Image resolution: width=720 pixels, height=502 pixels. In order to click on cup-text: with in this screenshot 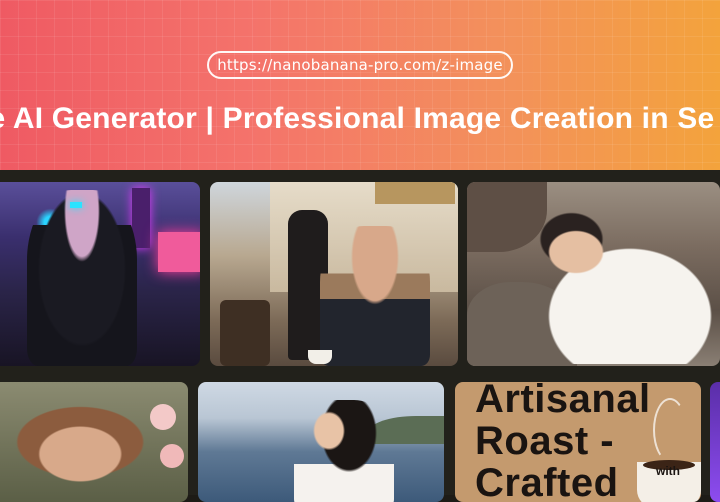, I will do `click(668, 471)`.